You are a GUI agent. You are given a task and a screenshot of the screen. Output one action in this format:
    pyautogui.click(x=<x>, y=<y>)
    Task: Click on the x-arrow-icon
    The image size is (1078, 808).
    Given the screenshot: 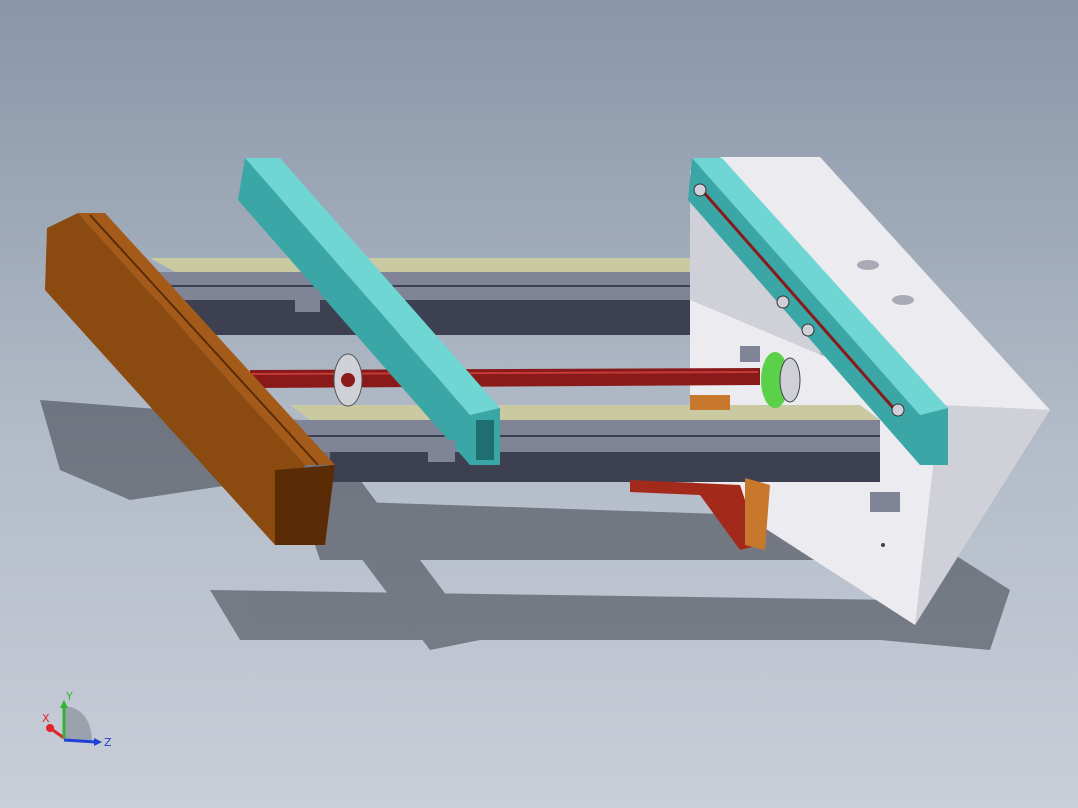 What is the action you would take?
    pyautogui.click(x=50, y=728)
    